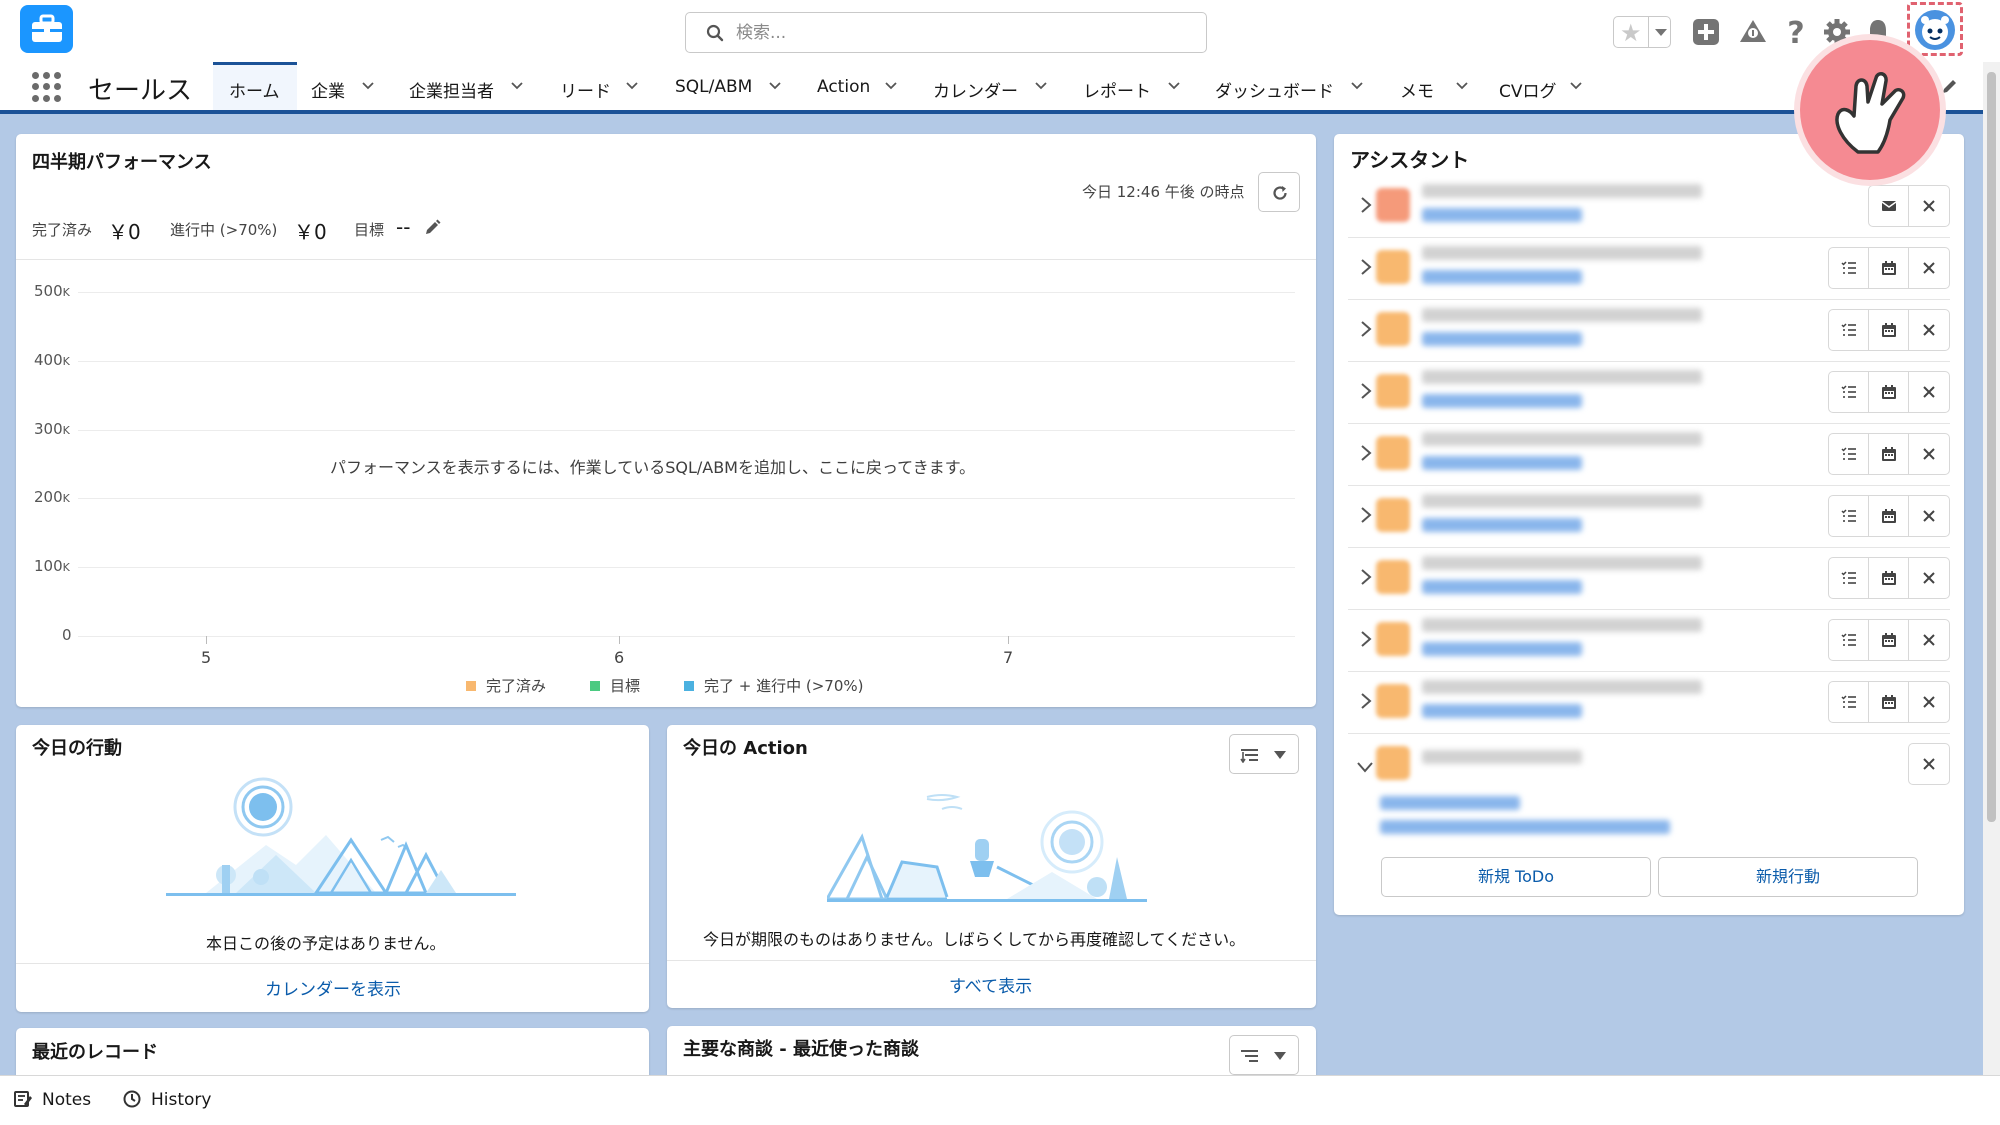 This screenshot has width=2000, height=1125. What do you see at coordinates (1659, 32) in the screenshot?
I see `favorites-dropdown` at bounding box center [1659, 32].